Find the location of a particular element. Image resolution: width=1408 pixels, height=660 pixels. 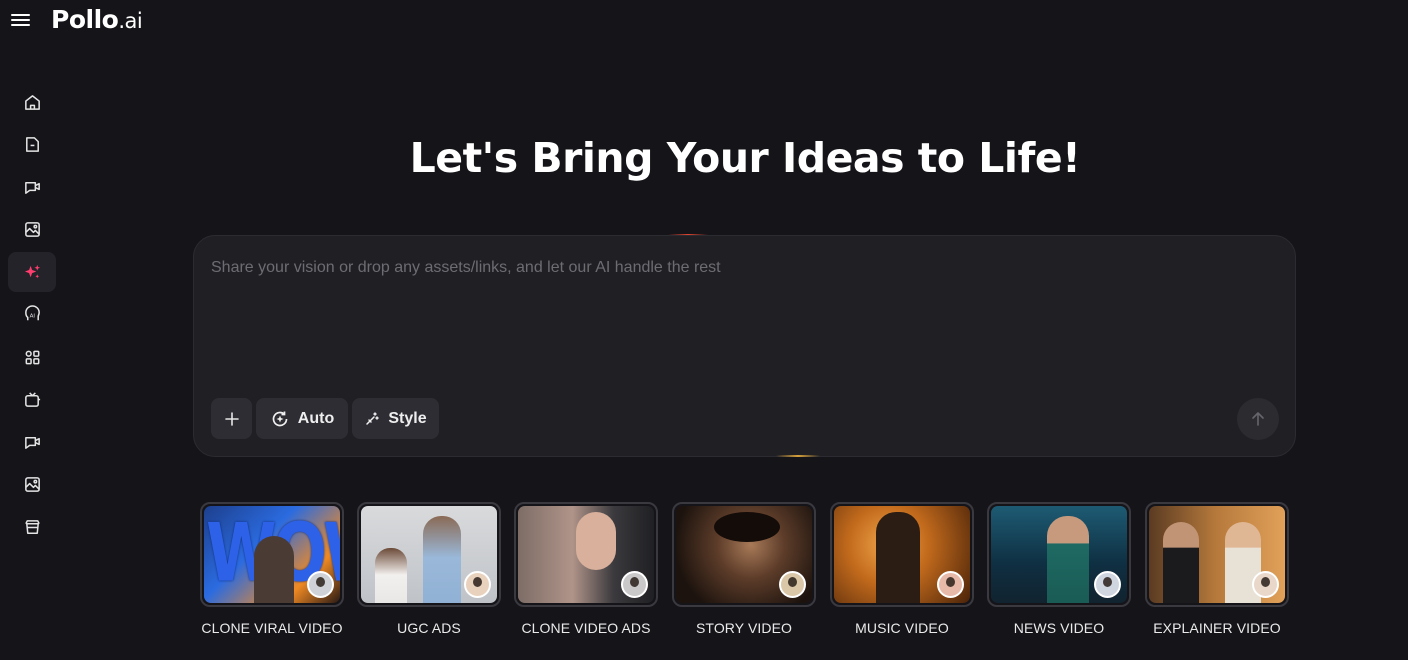

pollo-logo: Pollo.ai is located at coordinates (97, 19).